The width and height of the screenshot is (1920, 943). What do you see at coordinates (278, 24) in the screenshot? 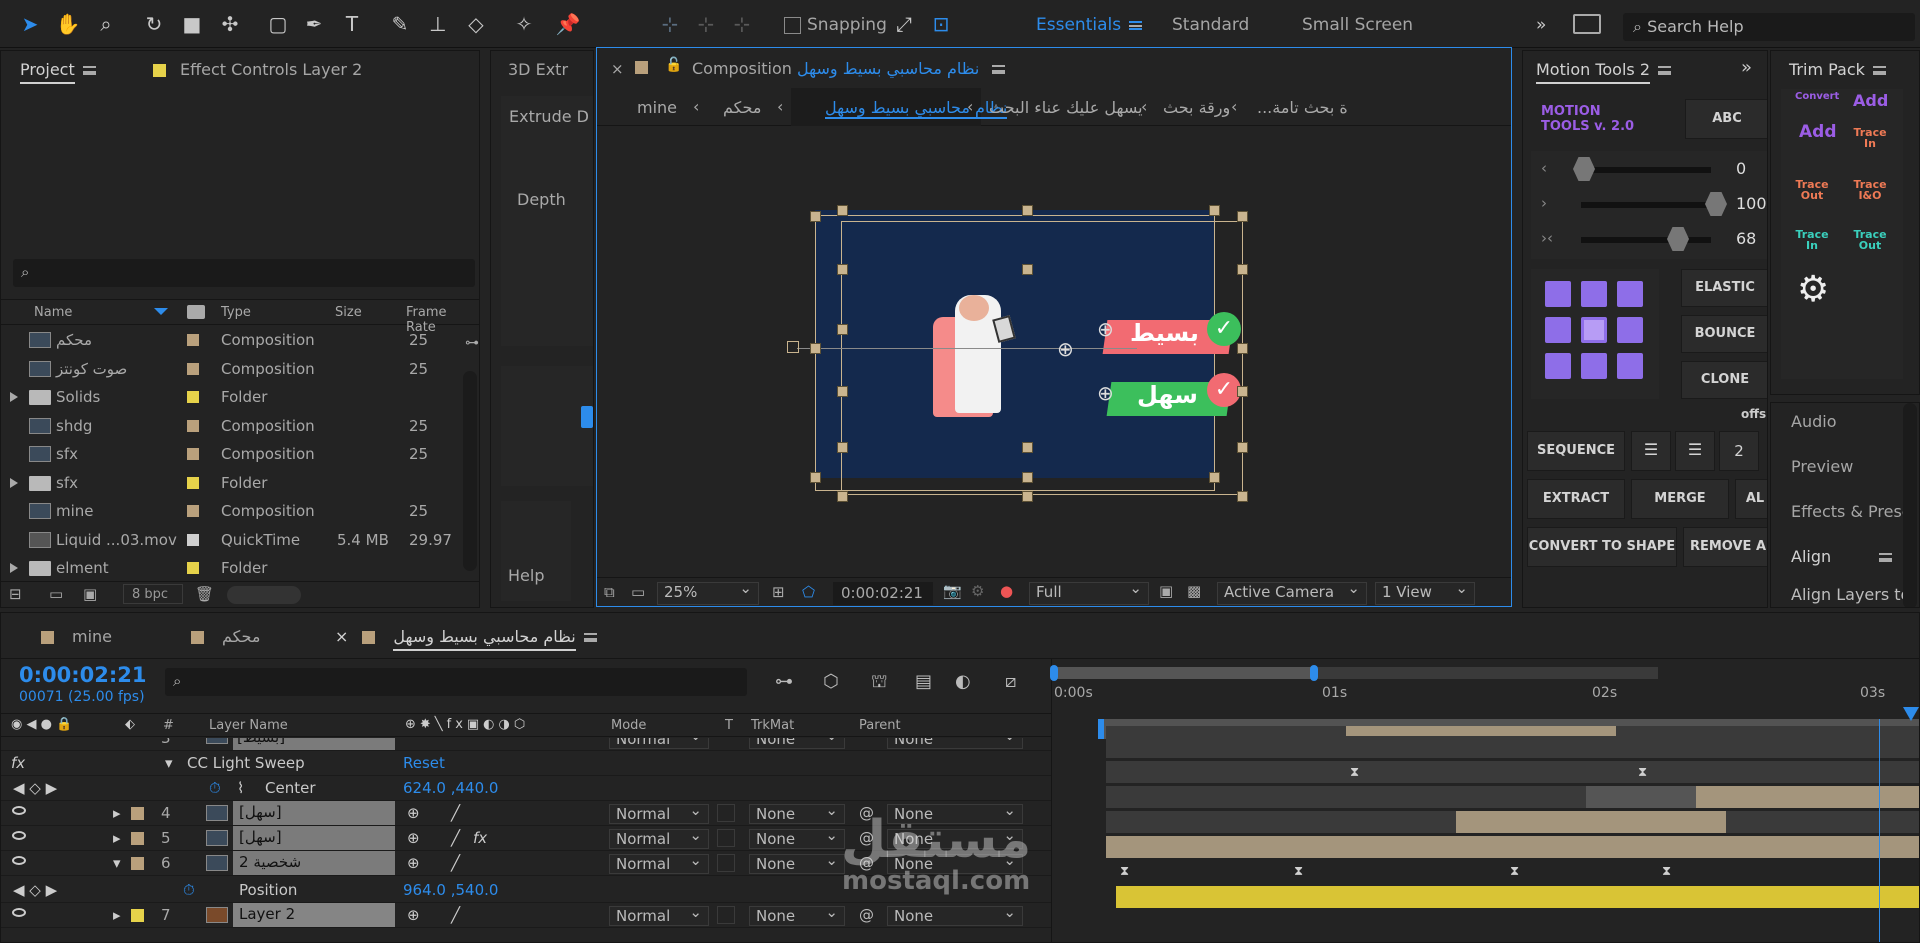
I see `rectangle-tool-icon: ▢` at bounding box center [278, 24].